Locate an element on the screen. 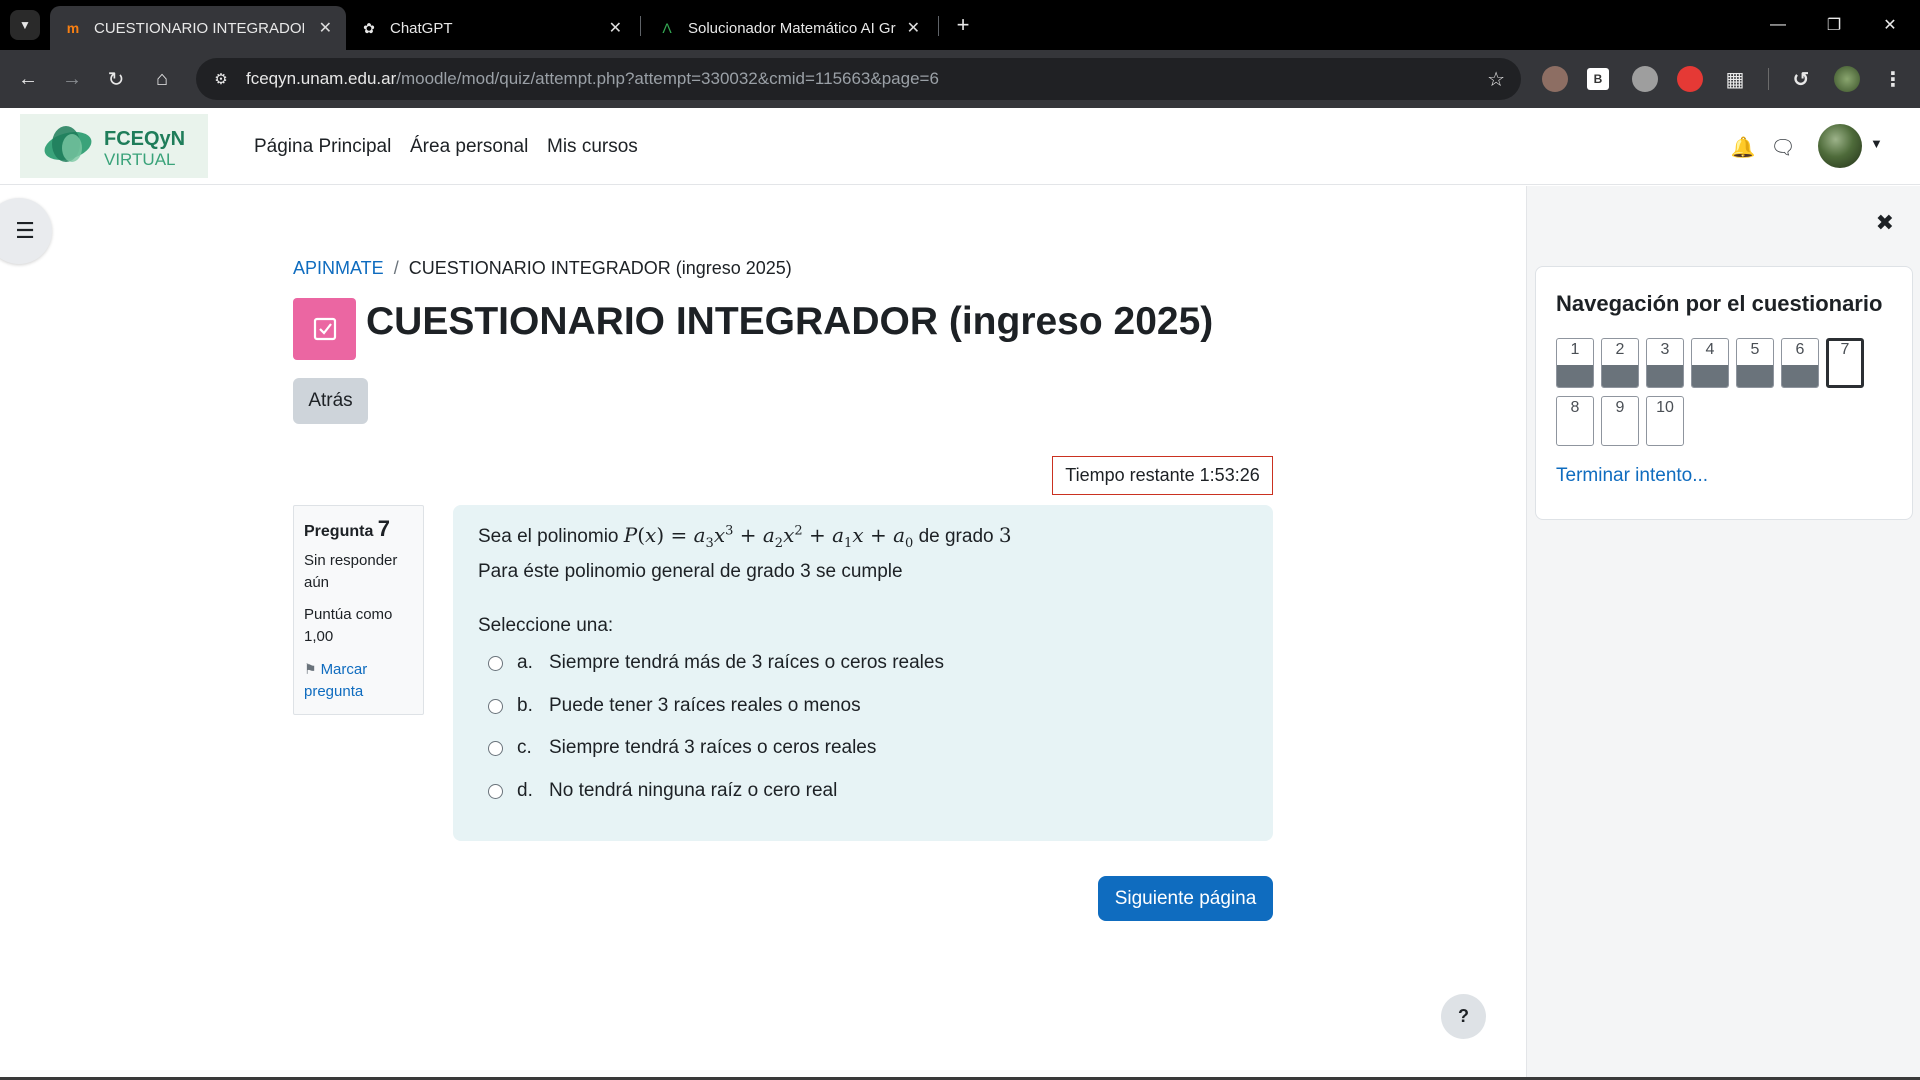  logo-subtext: VIRTUAL is located at coordinates (140, 159).